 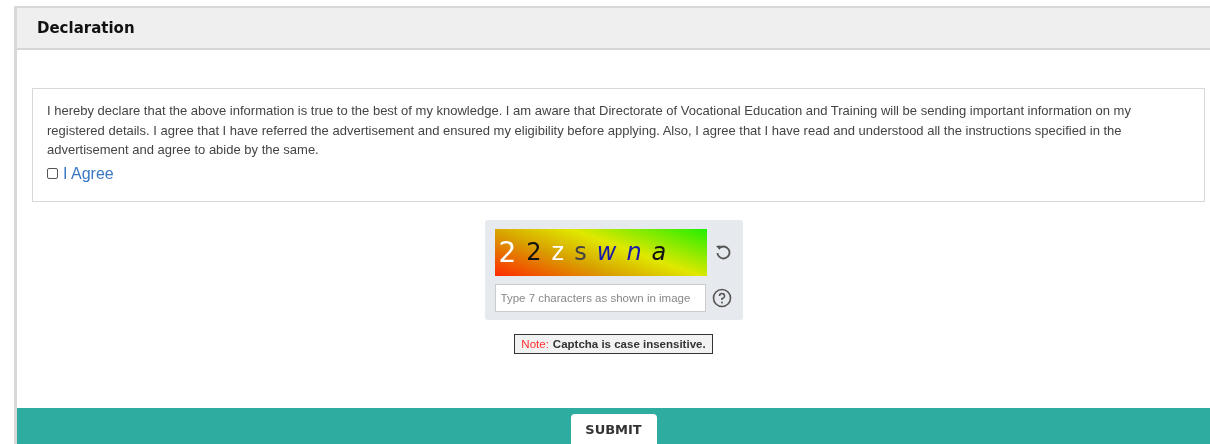 I want to click on declaration-text: I hereby declare that the above information is true to the best of my knowledge. I am aware that Directorate of Vocational Education and Training will be sending important information on my registered details. I agree that I have referred the advertisement and ensured my eligibility before applying. Also, I agree that I have read and understood all the instructions specified in the advertisement and agree to abide by the same., so click(x=589, y=130).